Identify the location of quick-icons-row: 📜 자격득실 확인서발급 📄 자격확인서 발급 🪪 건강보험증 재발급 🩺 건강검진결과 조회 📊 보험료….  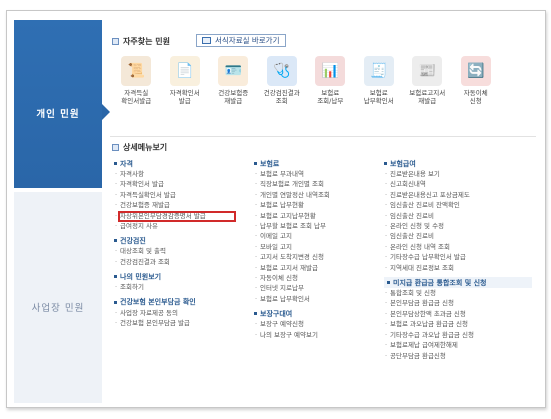
(326, 80).